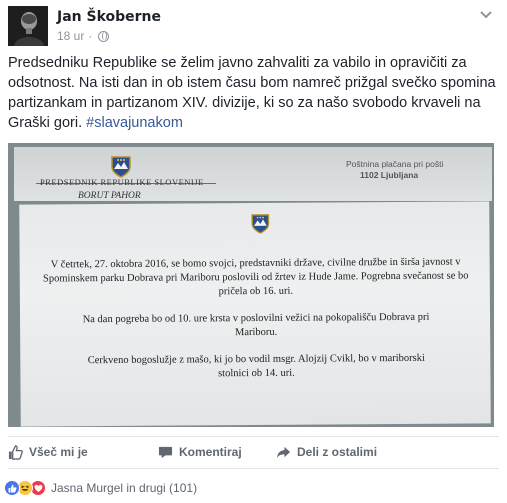  What do you see at coordinates (134, 123) in the screenshot?
I see `hashtag-link: #slavajunakom` at bounding box center [134, 123].